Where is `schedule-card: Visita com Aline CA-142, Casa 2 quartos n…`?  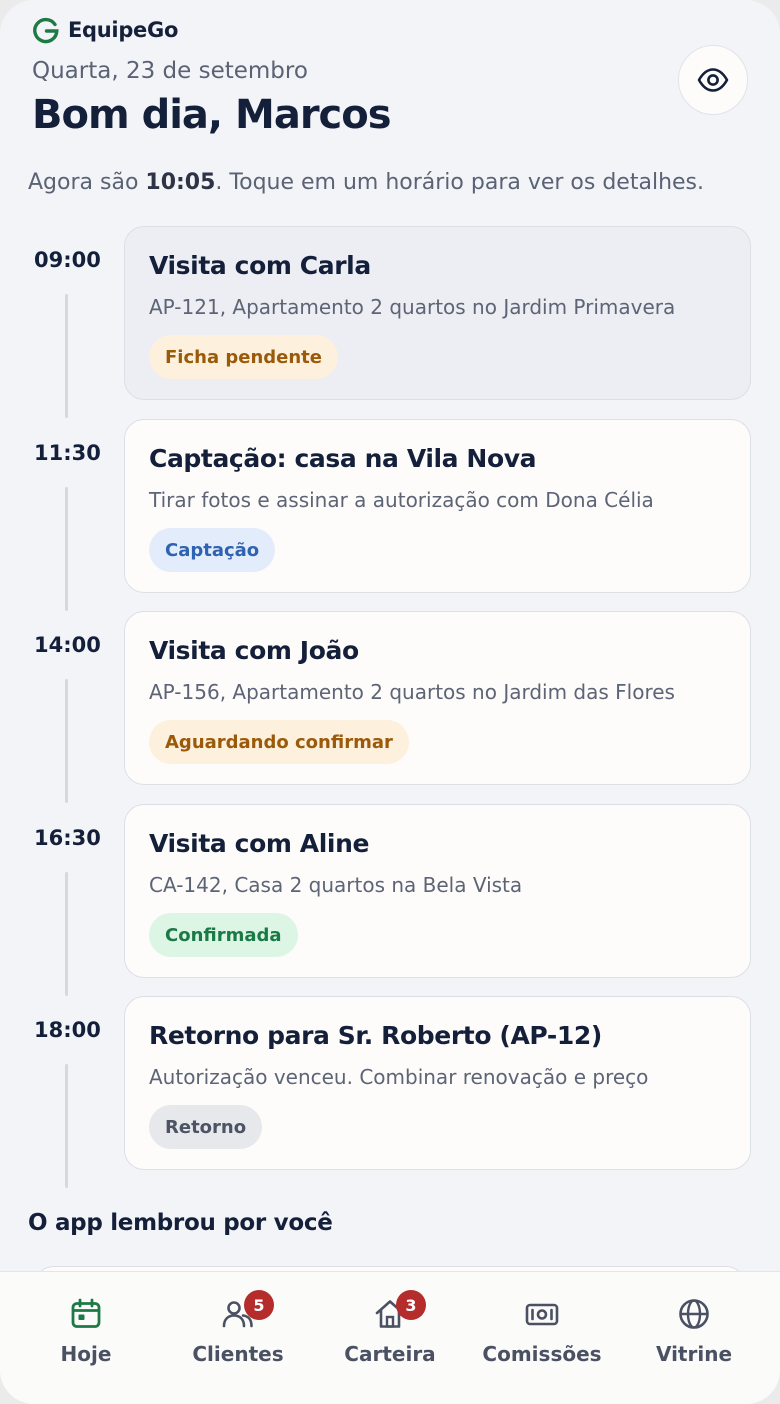 schedule-card: Visita com Aline CA-142, Casa 2 quartos n… is located at coordinates (437, 891).